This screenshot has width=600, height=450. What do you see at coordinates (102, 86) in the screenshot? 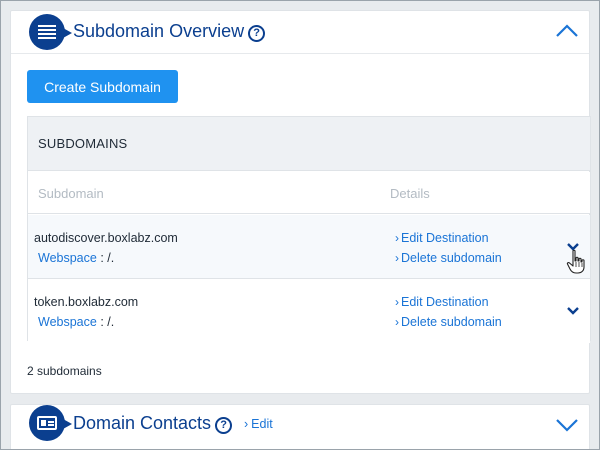
I see `create-subdomain-button: Create Subdomain` at bounding box center [102, 86].